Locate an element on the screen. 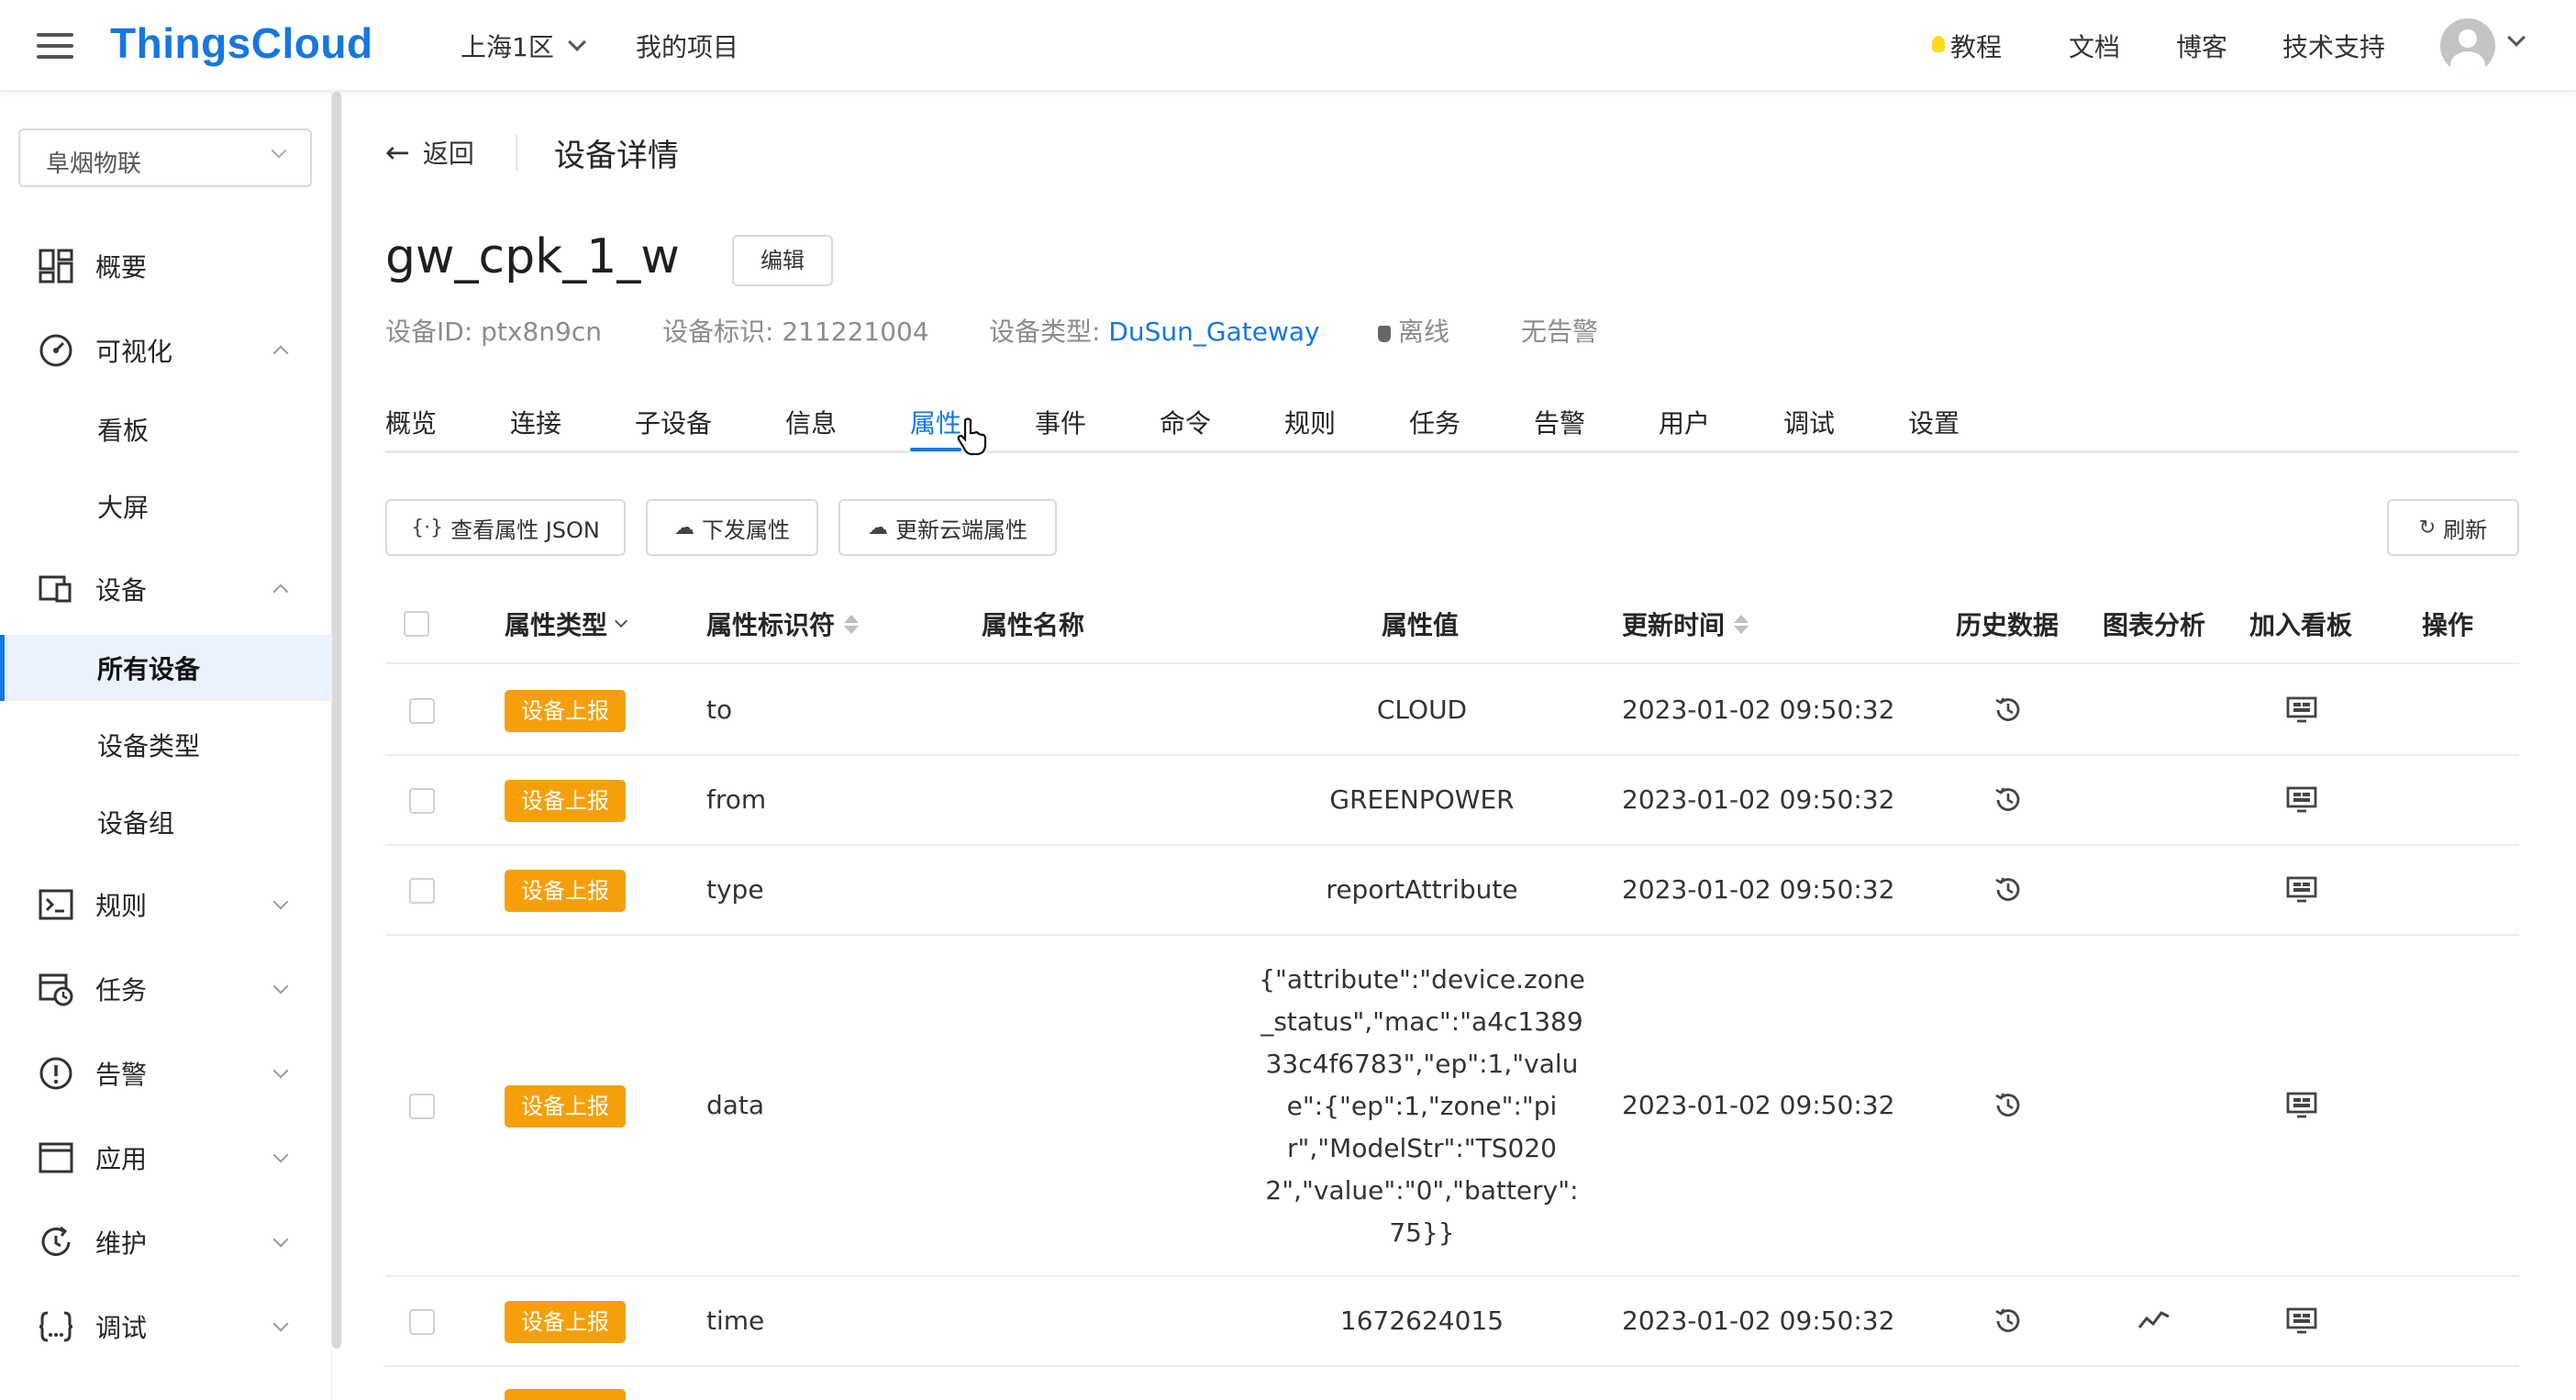  col-update-time: 更新时间 is located at coordinates (1685, 624).